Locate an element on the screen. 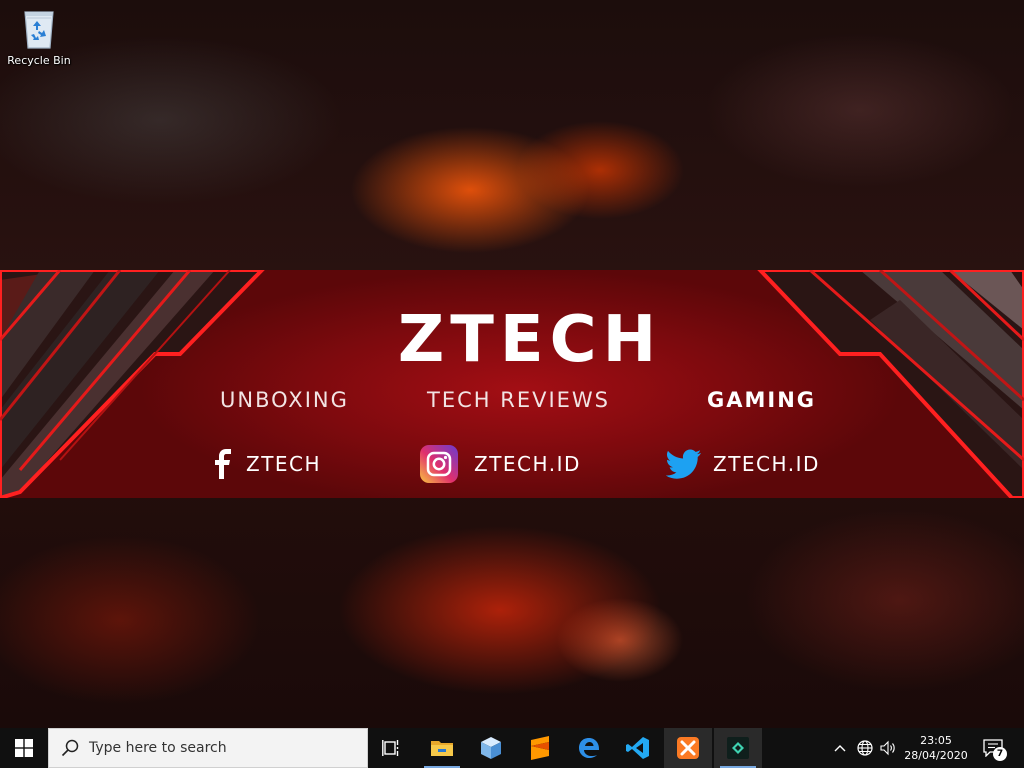 The image size is (1024, 768). volume-button is located at coordinates (888, 748).